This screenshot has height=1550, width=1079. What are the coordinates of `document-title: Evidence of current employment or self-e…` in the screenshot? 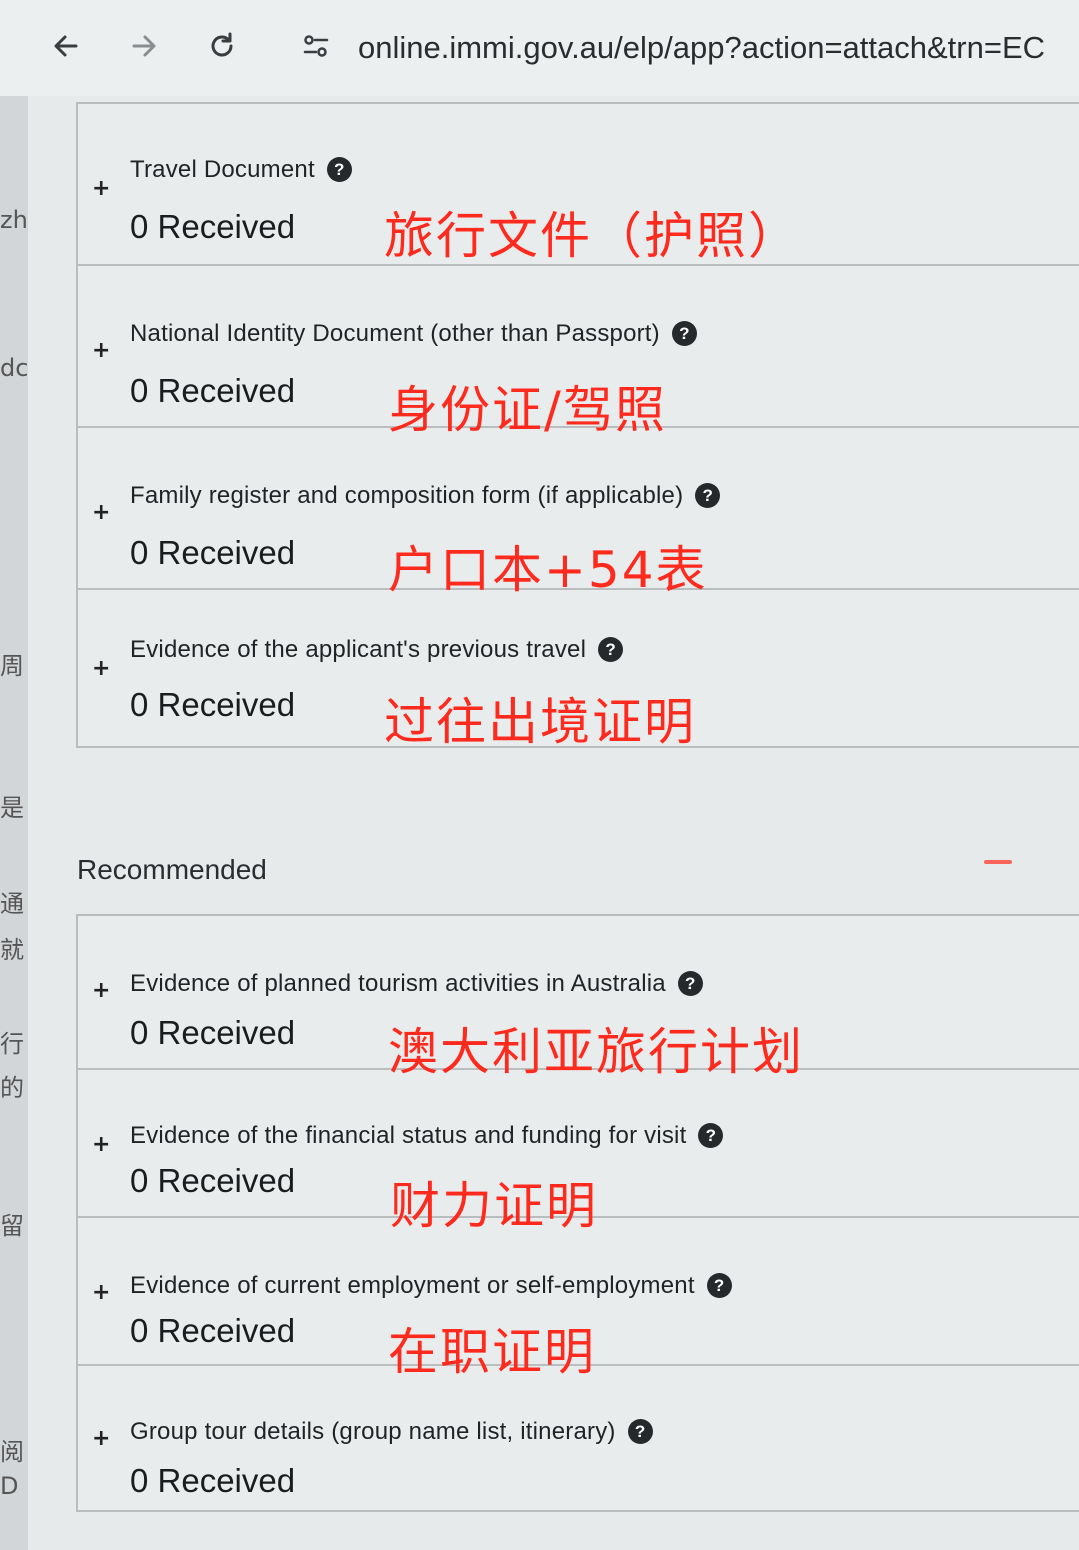 It's located at (431, 1286).